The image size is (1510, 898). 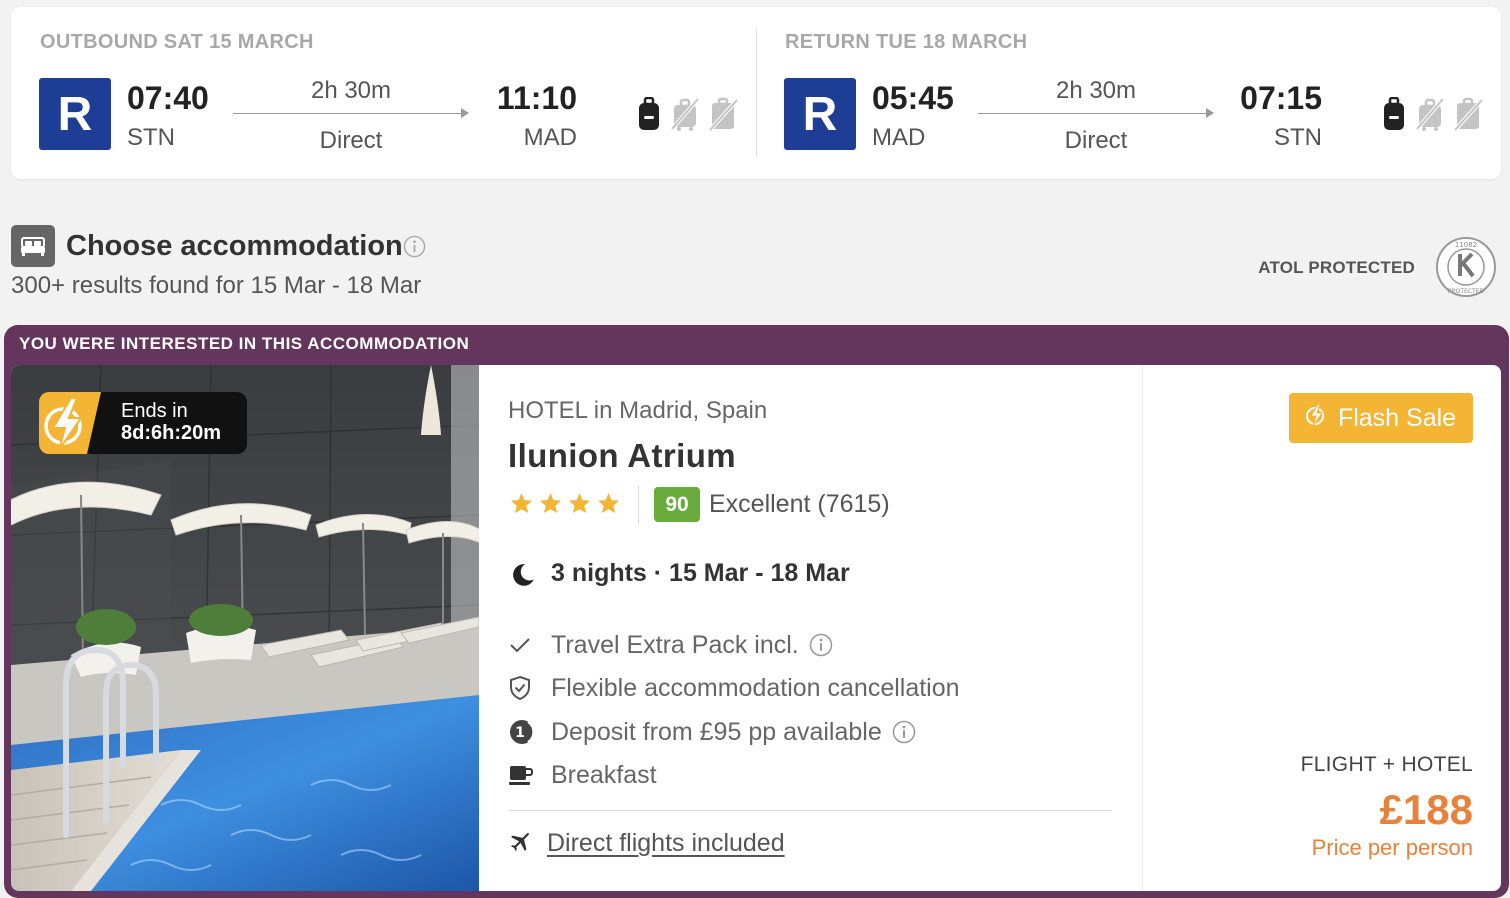 What do you see at coordinates (216, 285) in the screenshot?
I see `results-count: 300+ results found for 15 Mar - 18 Mar` at bounding box center [216, 285].